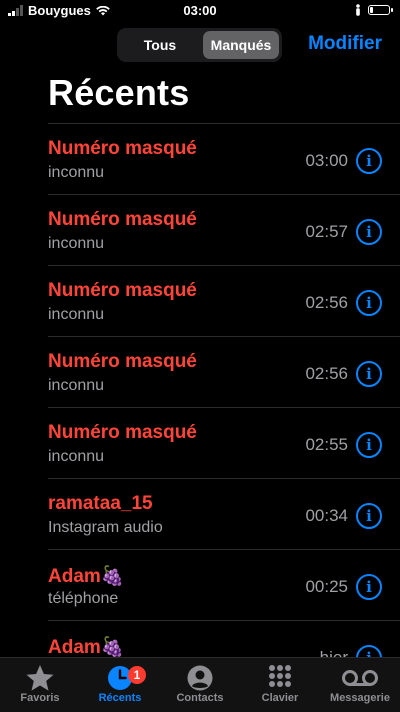 Image resolution: width=400 pixels, height=712 pixels. I want to click on call-row: Numéro masqué inconnu 02:55 i, so click(224, 442).